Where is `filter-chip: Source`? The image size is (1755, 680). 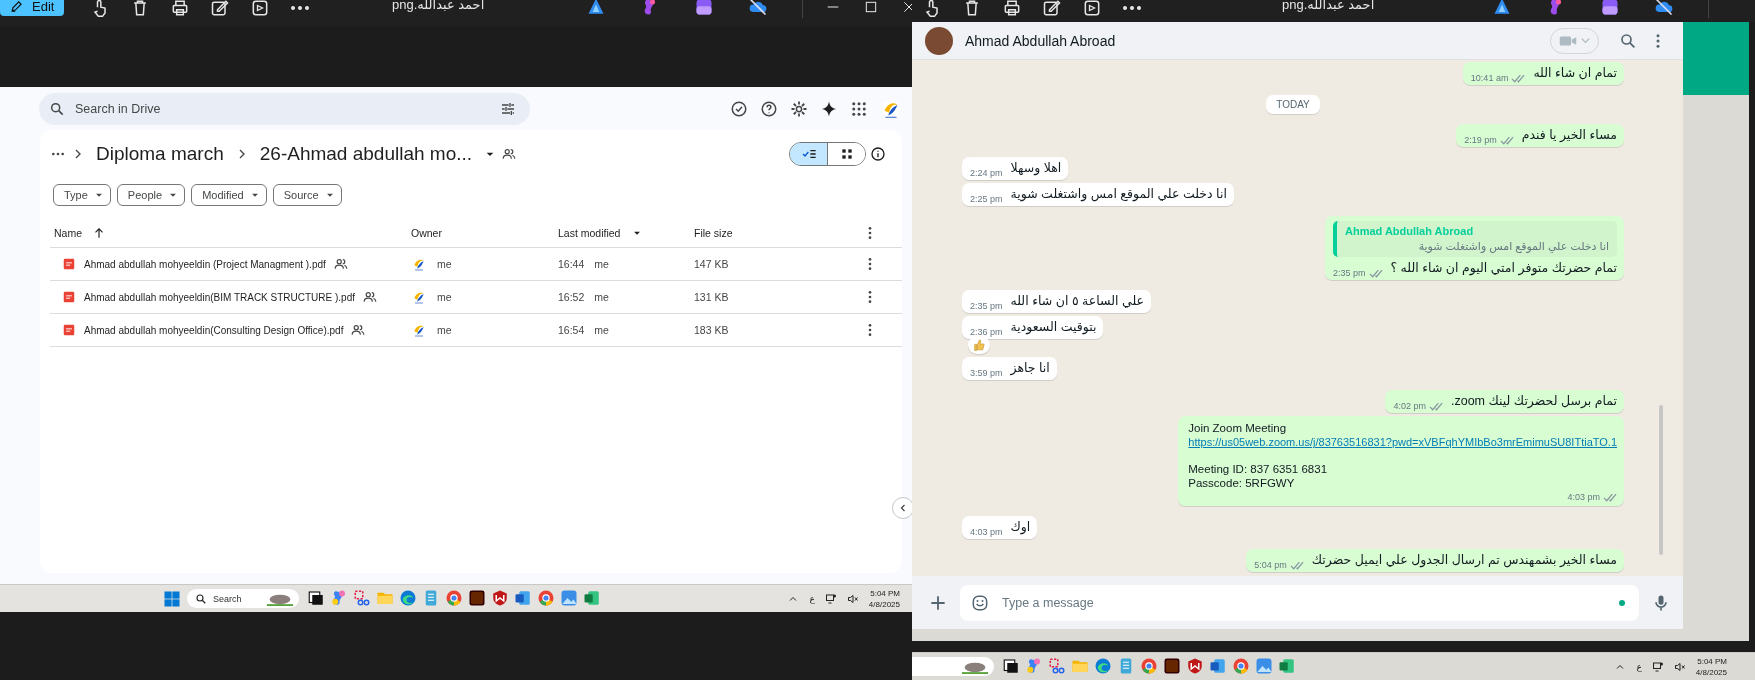 filter-chip: Source is located at coordinates (307, 195).